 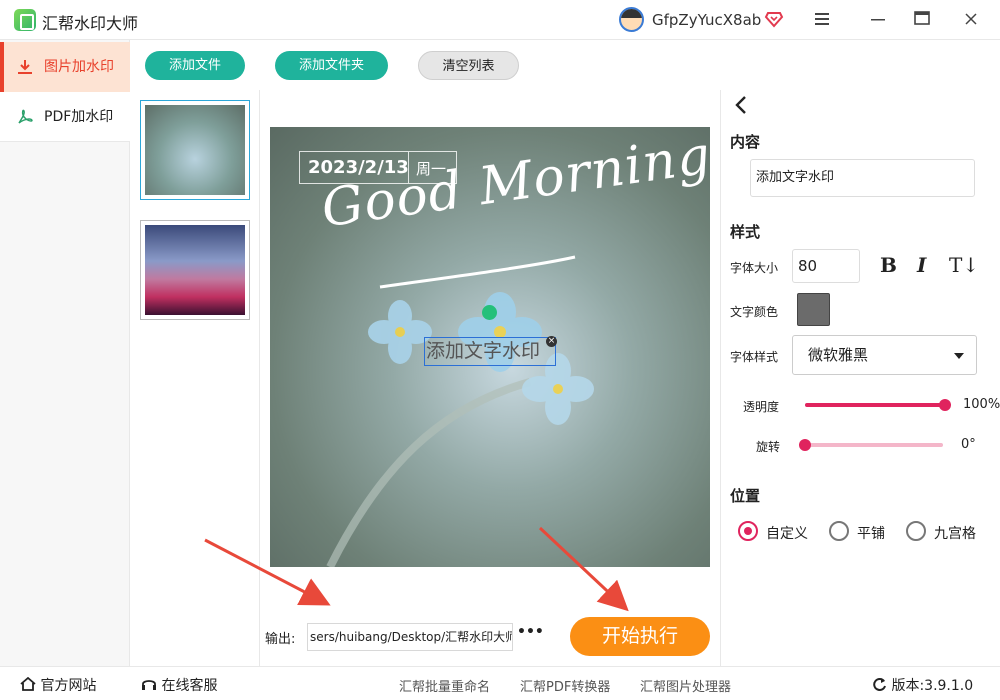 I want to click on minimize-icon, so click(x=878, y=20).